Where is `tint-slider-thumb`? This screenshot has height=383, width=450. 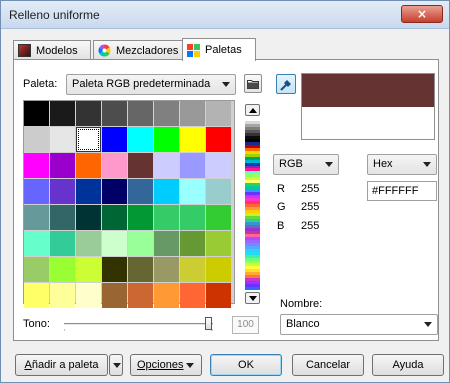
tint-slider-thumb is located at coordinates (208, 323).